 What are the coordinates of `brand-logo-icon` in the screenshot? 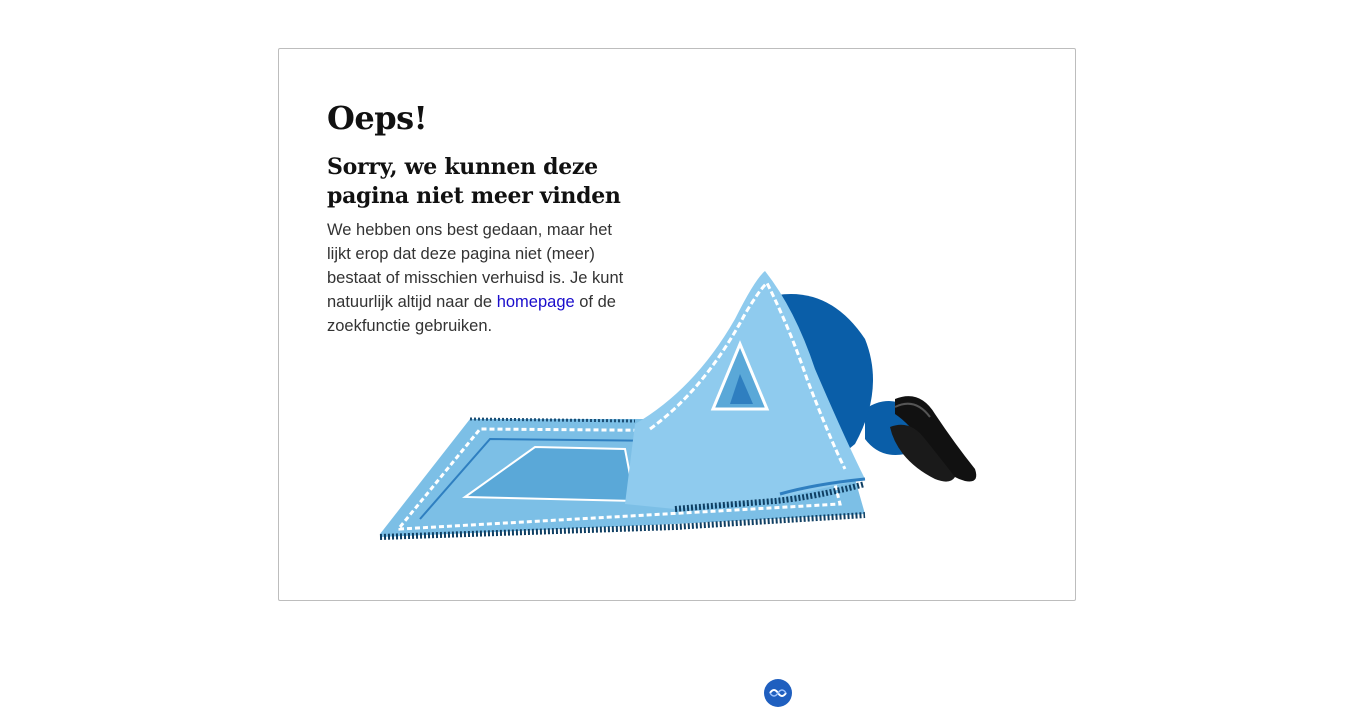 It's located at (778, 693).